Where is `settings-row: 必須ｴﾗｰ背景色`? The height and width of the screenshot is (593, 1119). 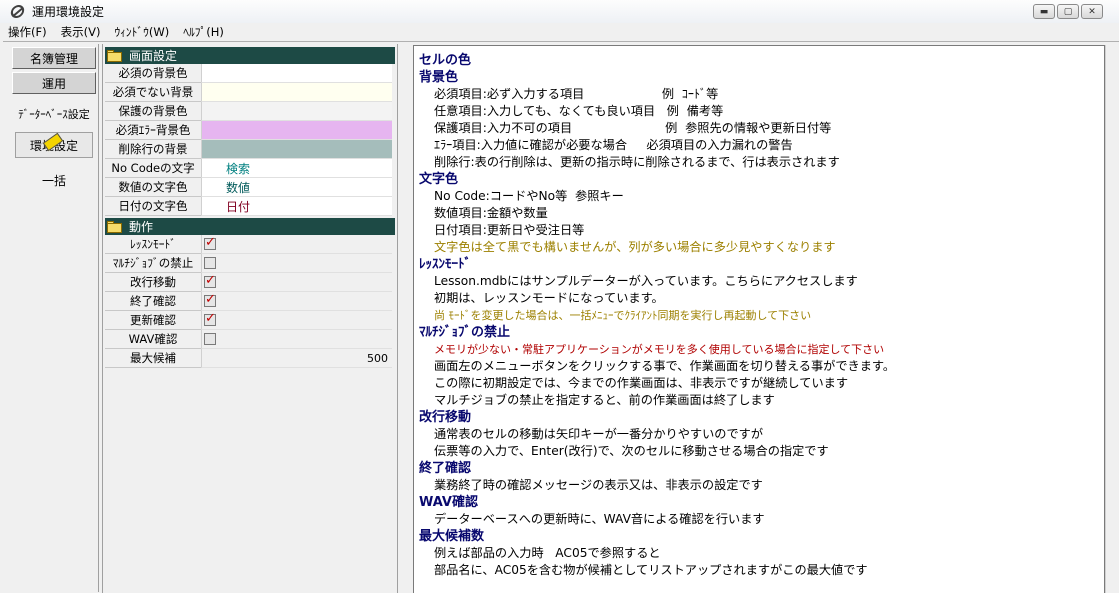
settings-row: 必須ｴﾗｰ背景色 is located at coordinates (250, 130).